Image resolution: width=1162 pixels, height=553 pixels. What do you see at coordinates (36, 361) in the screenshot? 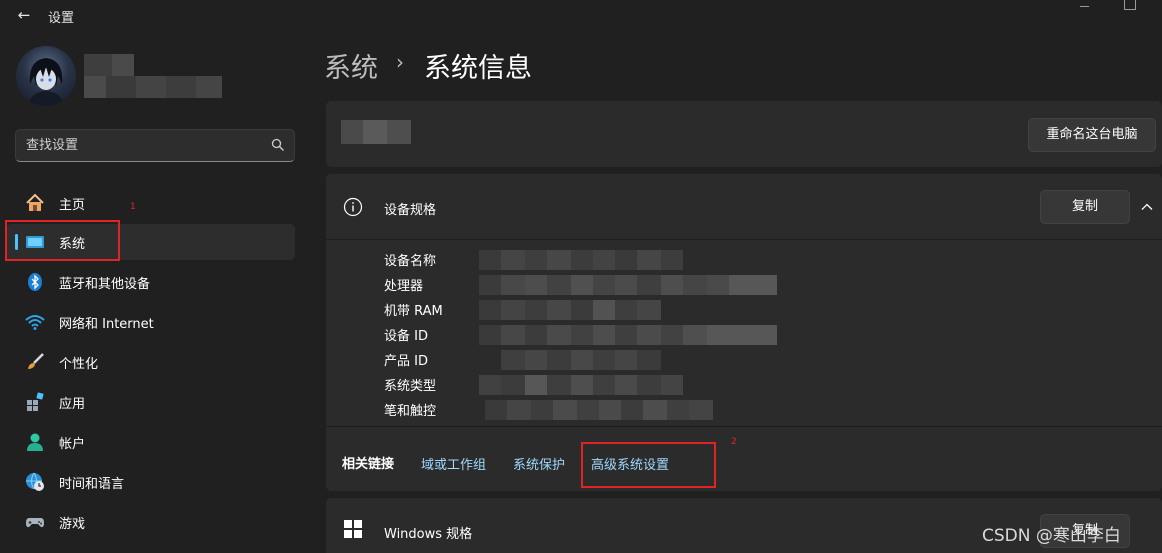
I see `brush-icon` at bounding box center [36, 361].